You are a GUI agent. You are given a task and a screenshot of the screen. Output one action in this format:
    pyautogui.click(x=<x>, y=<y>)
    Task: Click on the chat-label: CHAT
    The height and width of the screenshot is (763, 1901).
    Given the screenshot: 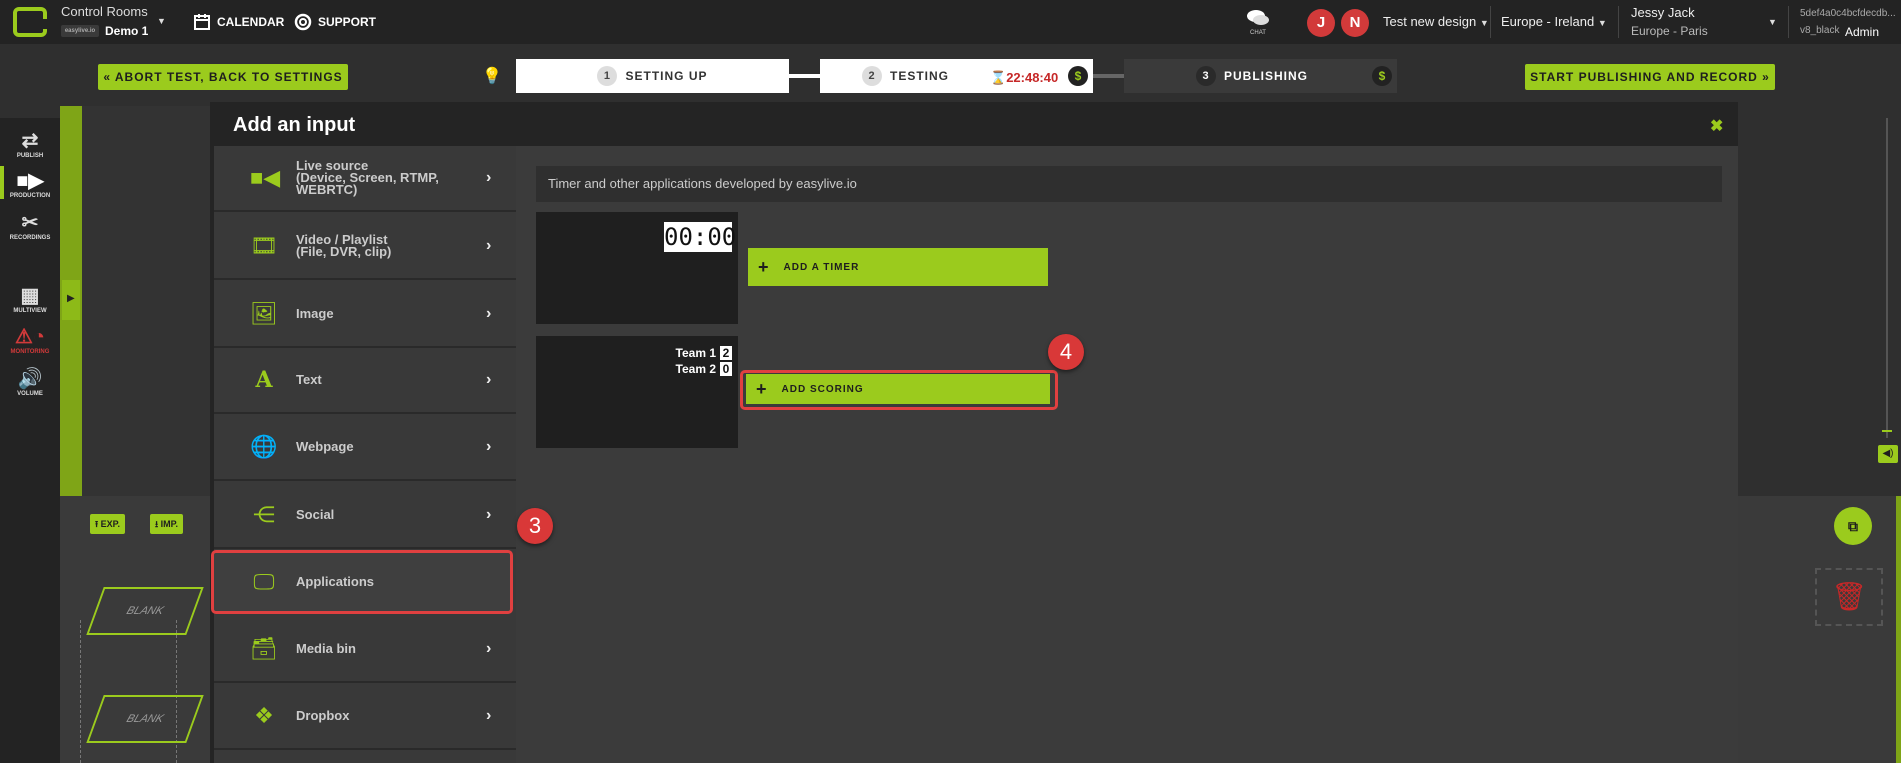 What is the action you would take?
    pyautogui.click(x=1258, y=33)
    